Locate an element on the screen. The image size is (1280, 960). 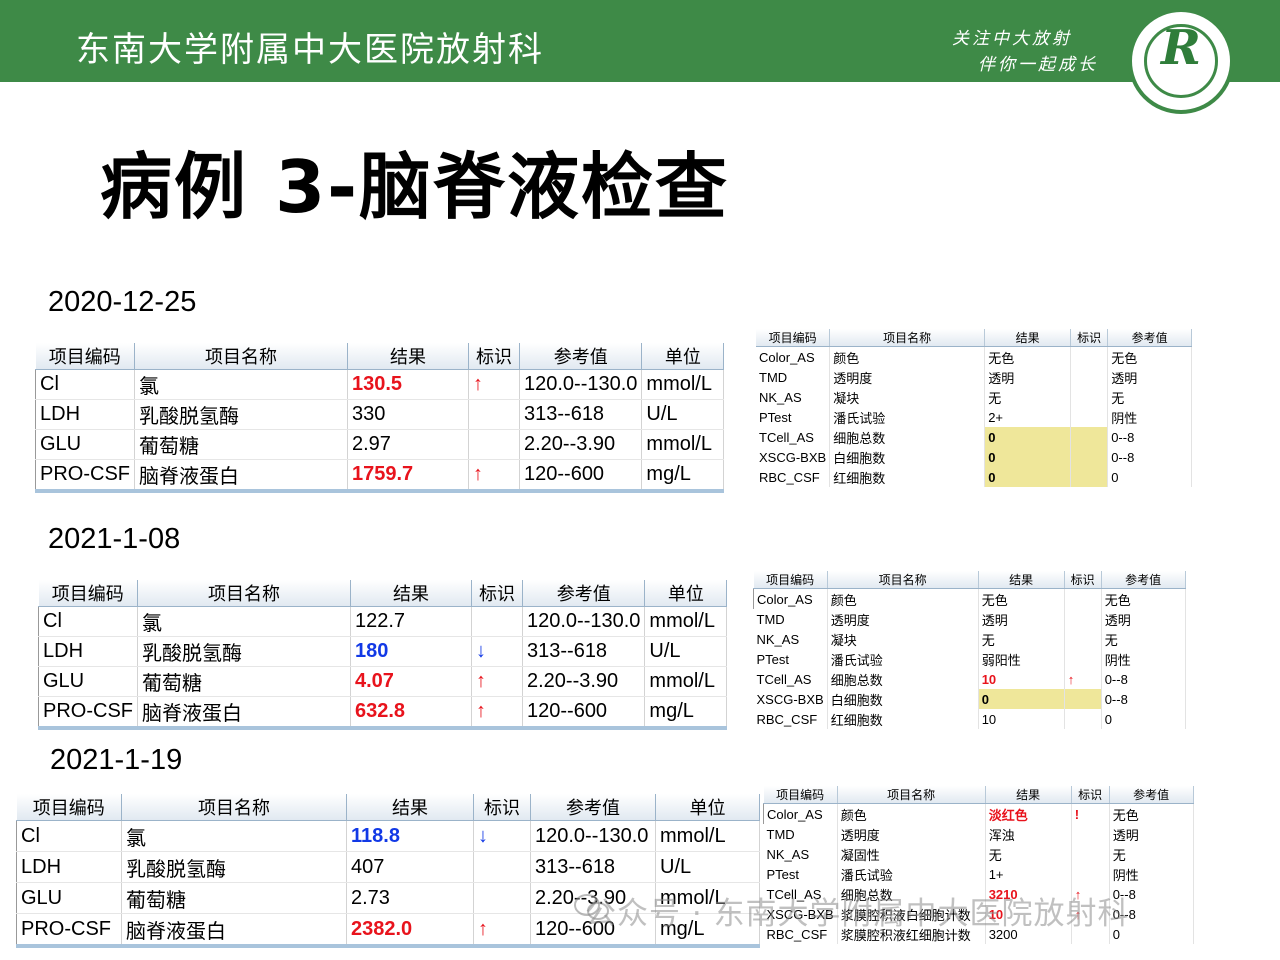
item-reference: 120--600 is located at coordinates (584, 712).